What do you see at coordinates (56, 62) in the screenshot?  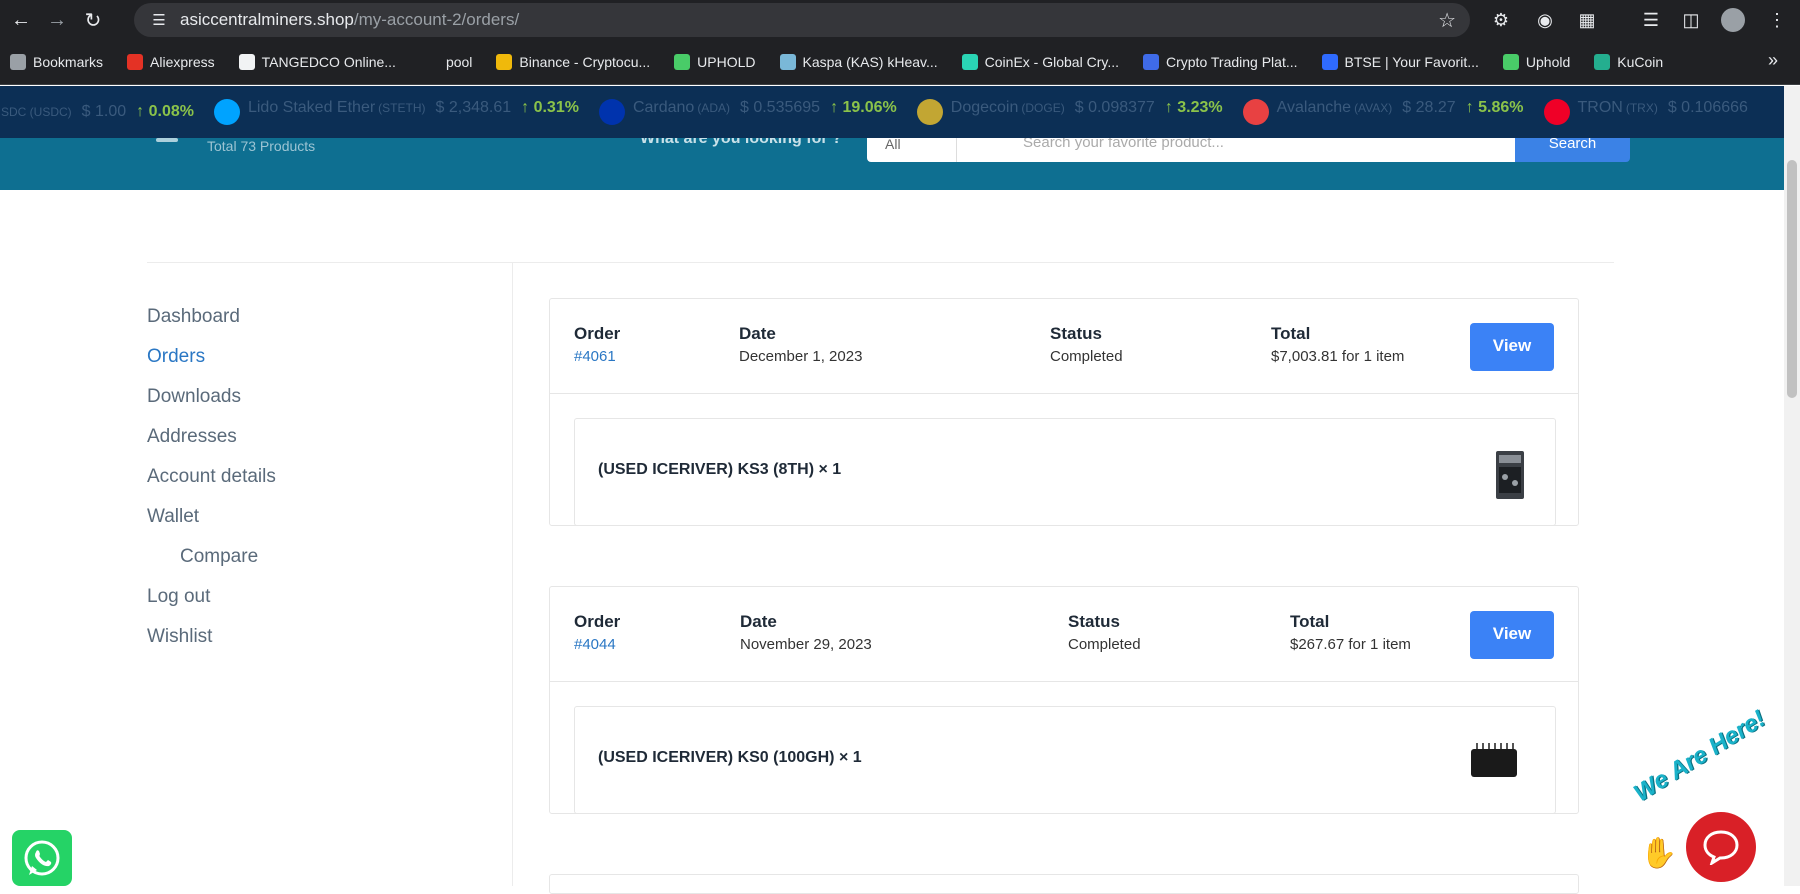 I see `bookmark-item: Bookmarks` at bounding box center [56, 62].